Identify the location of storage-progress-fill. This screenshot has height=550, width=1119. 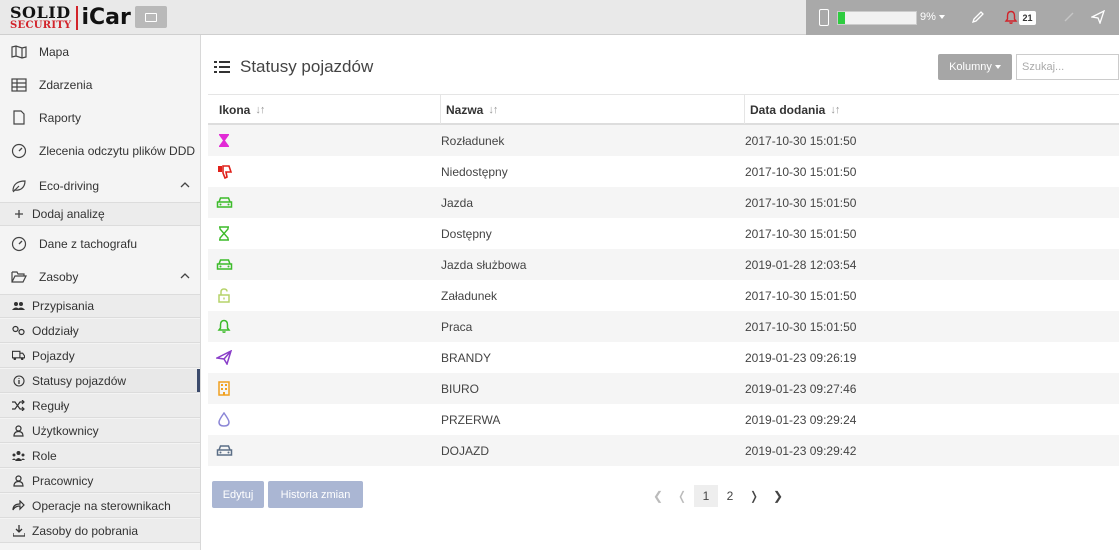
(842, 18).